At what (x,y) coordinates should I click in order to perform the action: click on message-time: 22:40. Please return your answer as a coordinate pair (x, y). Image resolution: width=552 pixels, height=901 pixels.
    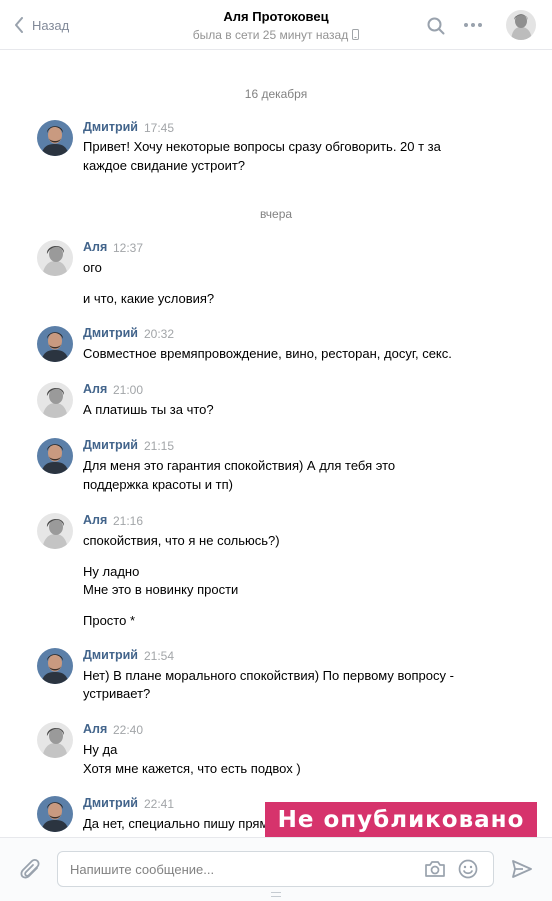
    Looking at the image, I should click on (128, 730).